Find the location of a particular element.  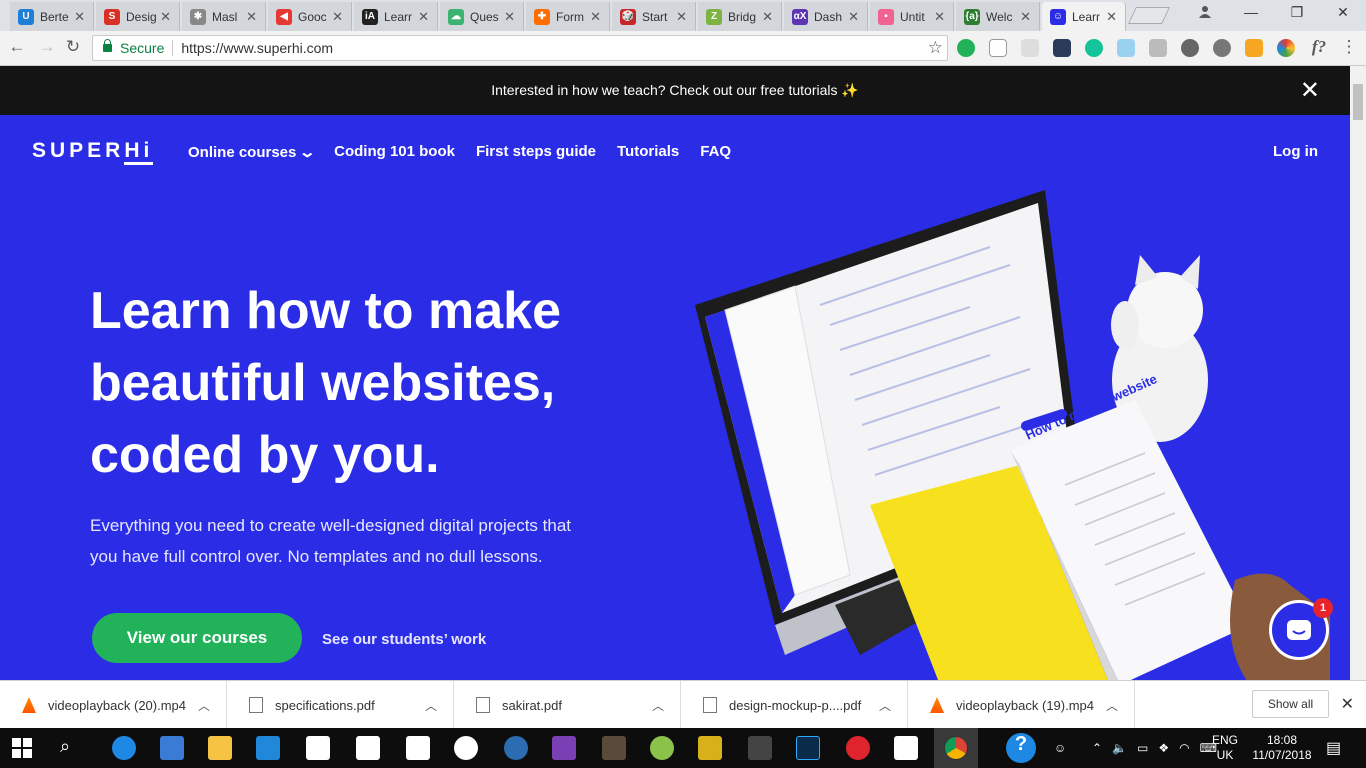

back-icon: ← is located at coordinates (17, 47).